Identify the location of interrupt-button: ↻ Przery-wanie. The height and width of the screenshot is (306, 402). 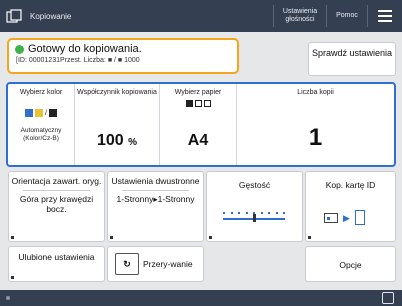
(155, 264).